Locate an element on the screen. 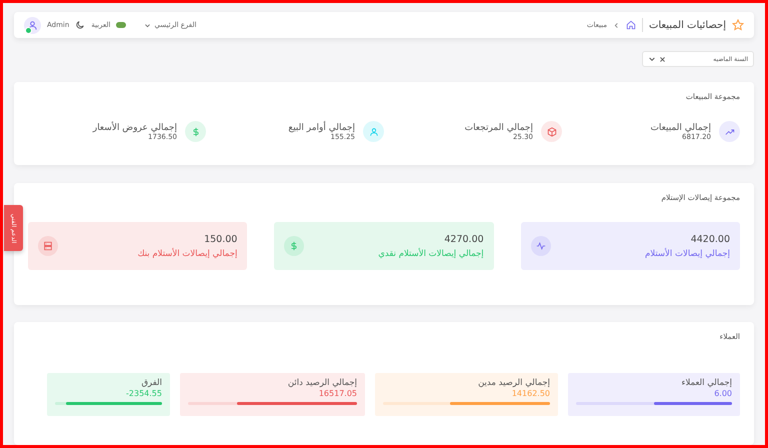  avatar-icon is located at coordinates (32, 25).